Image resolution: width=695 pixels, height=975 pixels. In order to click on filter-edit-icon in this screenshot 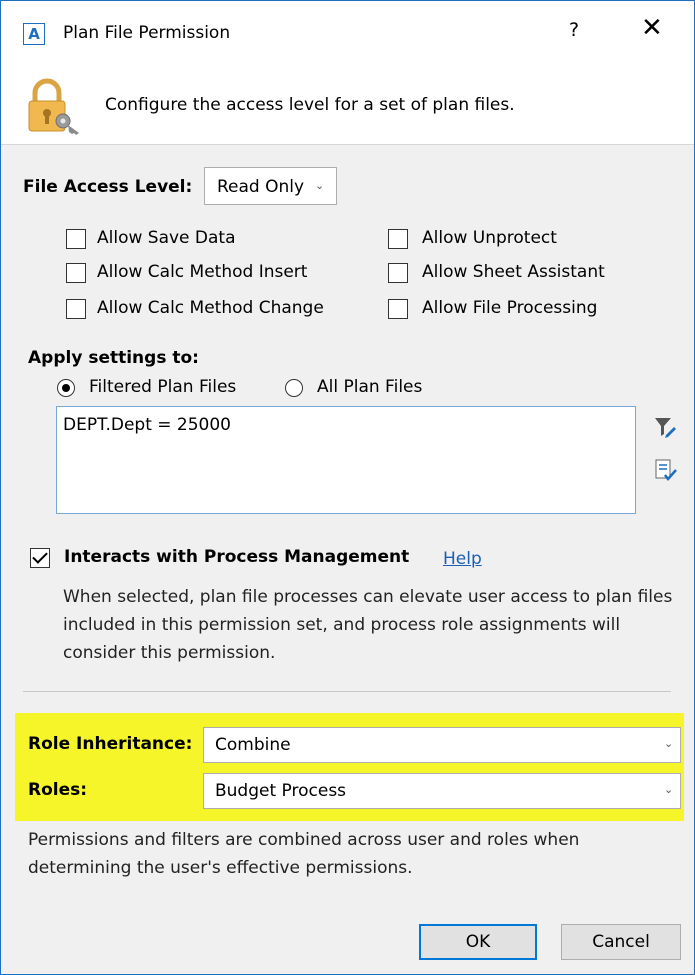, I will do `click(665, 427)`.